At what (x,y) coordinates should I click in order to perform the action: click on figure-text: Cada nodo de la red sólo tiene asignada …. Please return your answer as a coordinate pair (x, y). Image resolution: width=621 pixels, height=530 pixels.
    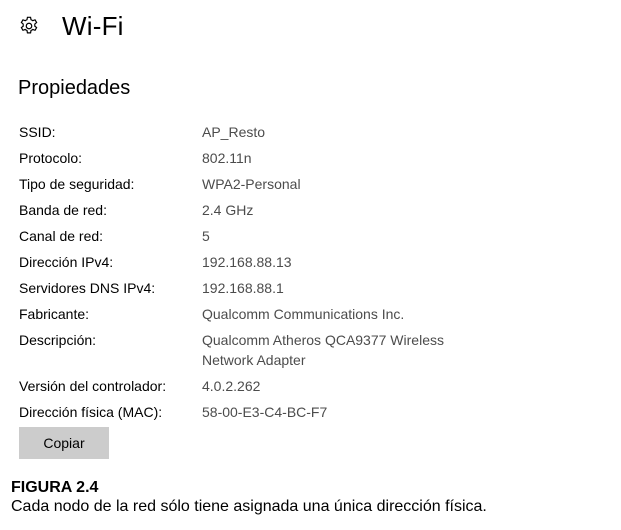
    Looking at the image, I should click on (249, 506).